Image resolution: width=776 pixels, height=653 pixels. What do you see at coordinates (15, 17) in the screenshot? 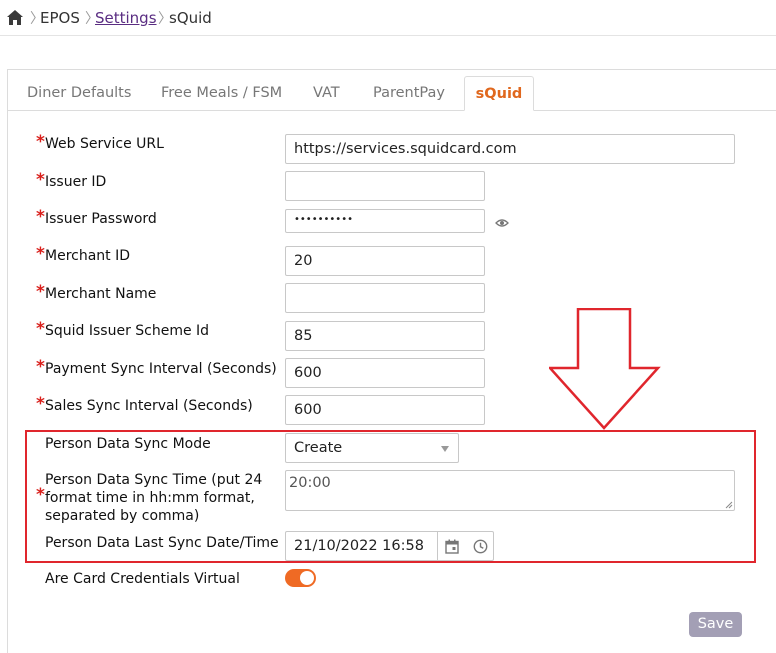
I see `home-icon` at bounding box center [15, 17].